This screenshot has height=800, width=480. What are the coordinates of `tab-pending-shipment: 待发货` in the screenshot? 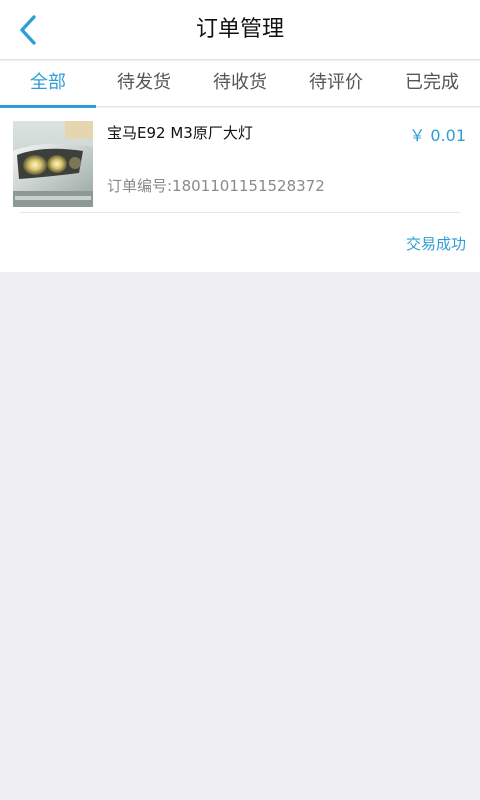 It's located at (144, 84).